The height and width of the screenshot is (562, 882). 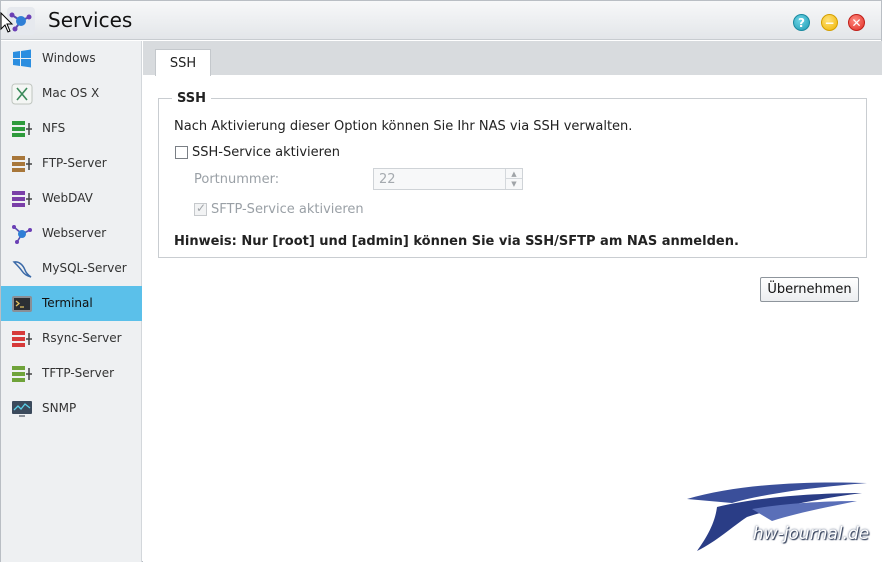 I want to click on minimize-button: −, so click(x=829, y=22).